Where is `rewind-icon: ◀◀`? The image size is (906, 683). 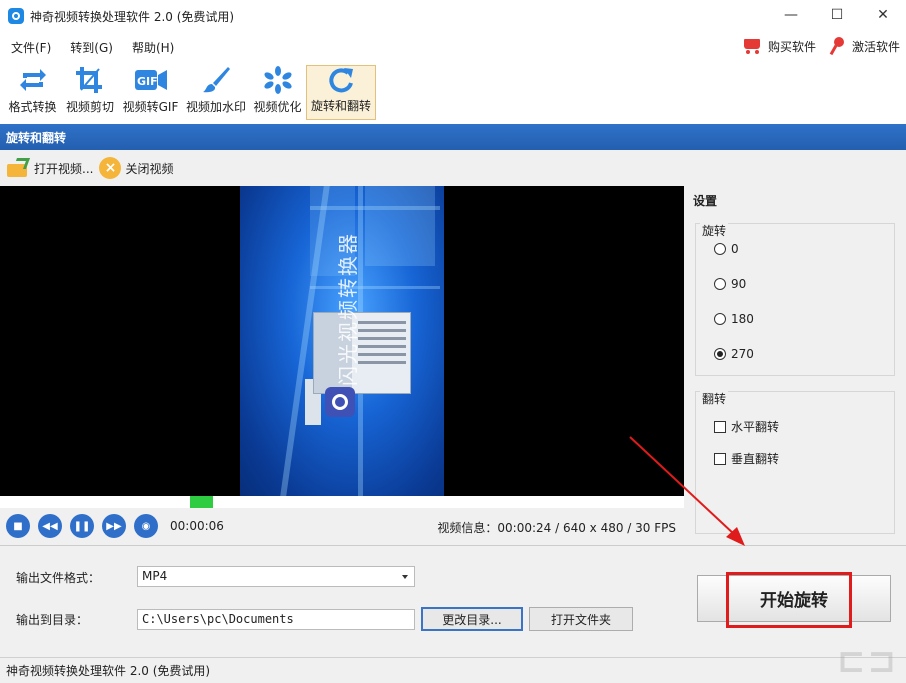 rewind-icon: ◀◀ is located at coordinates (50, 526).